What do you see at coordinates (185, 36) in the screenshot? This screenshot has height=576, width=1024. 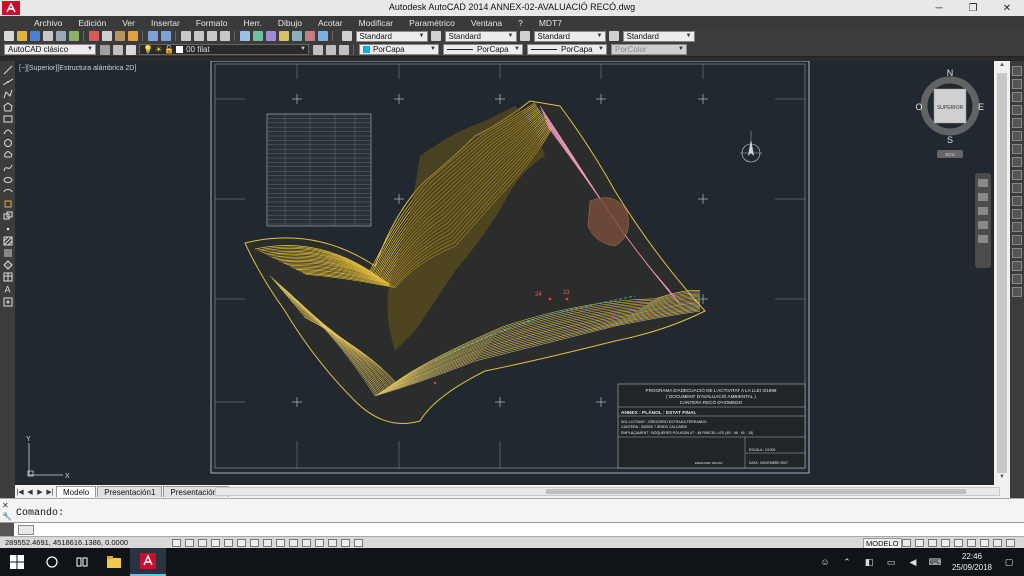 I see `pan-icon` at bounding box center [185, 36].